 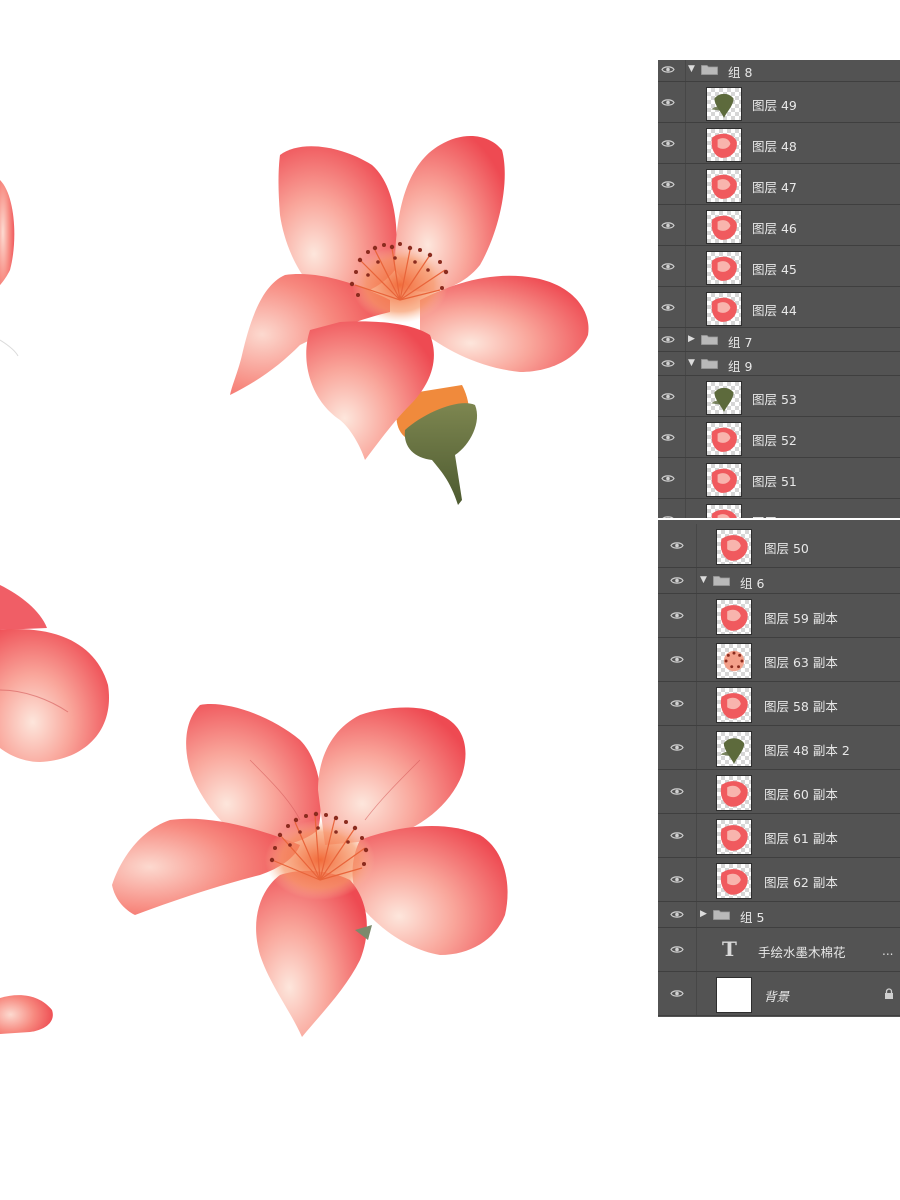 I want to click on layer-group-row: ▶ 组 5, so click(x=779, y=915).